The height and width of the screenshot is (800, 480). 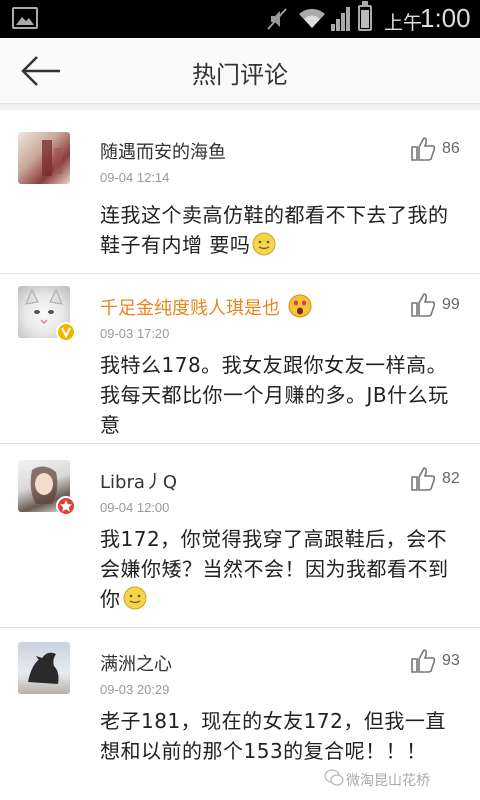 What do you see at coordinates (240, 19) in the screenshot?
I see `status-bar: 上午 1:00` at bounding box center [240, 19].